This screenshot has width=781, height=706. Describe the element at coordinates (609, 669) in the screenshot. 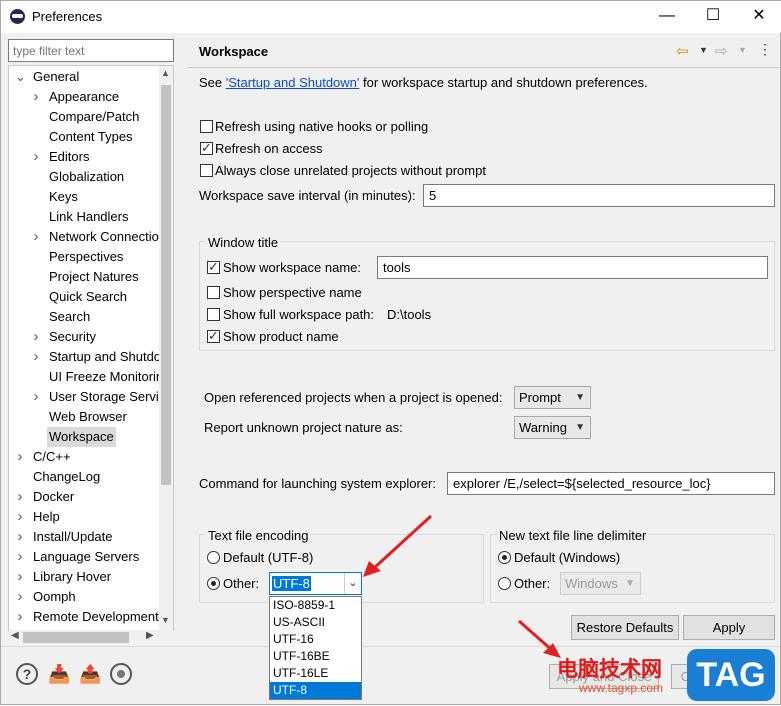

I see `watermark-text: 电脑技术网` at that location.